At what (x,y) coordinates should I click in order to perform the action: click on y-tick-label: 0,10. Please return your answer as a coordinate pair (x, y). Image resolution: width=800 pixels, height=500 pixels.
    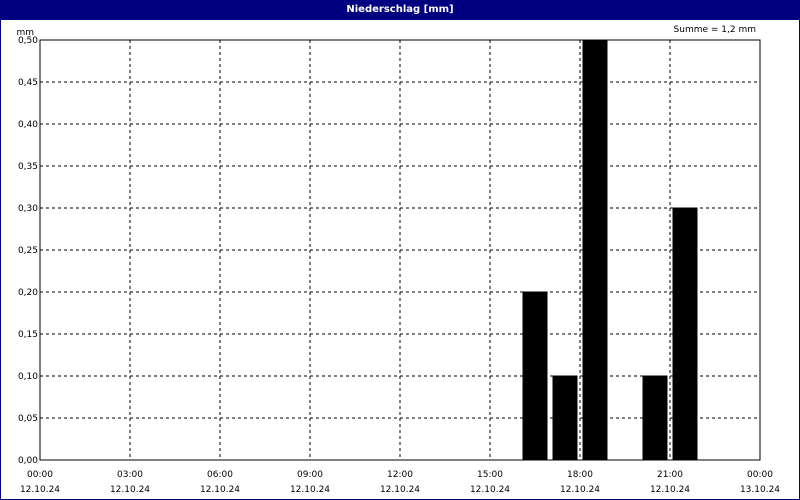
    Looking at the image, I should click on (28, 377).